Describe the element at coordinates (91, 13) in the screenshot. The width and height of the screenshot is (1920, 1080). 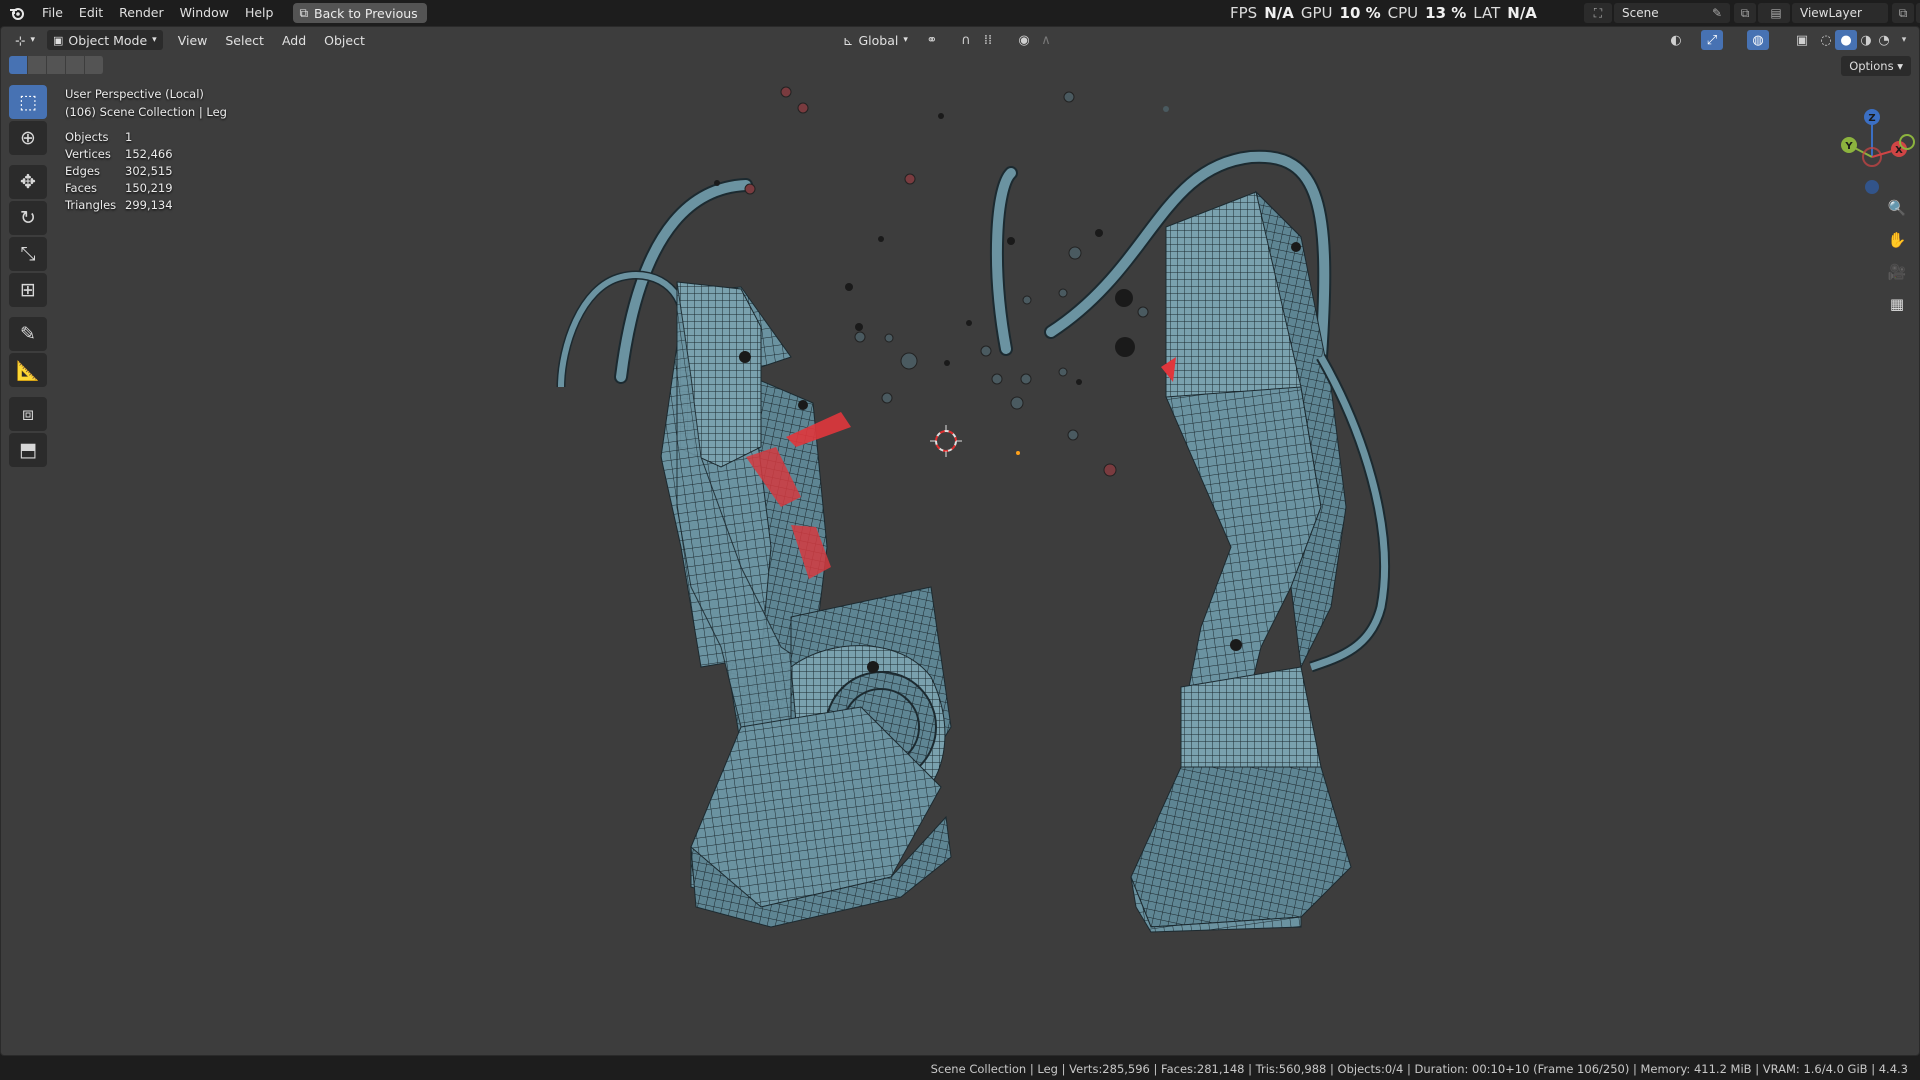
I see `menu-edit: Edit` at that location.